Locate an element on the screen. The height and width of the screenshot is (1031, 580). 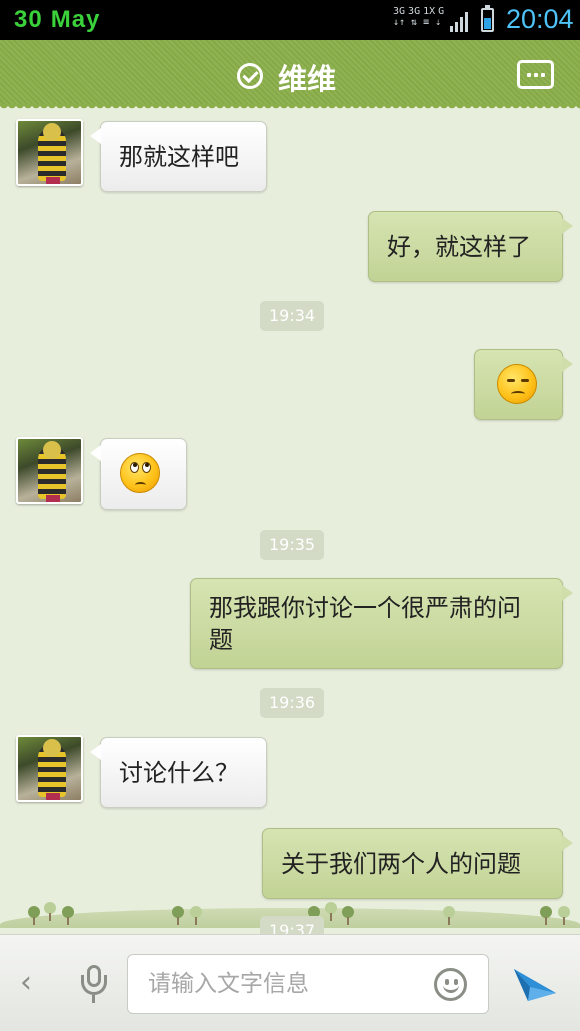
message-timestamp: 19:34 is located at coordinates (292, 316).